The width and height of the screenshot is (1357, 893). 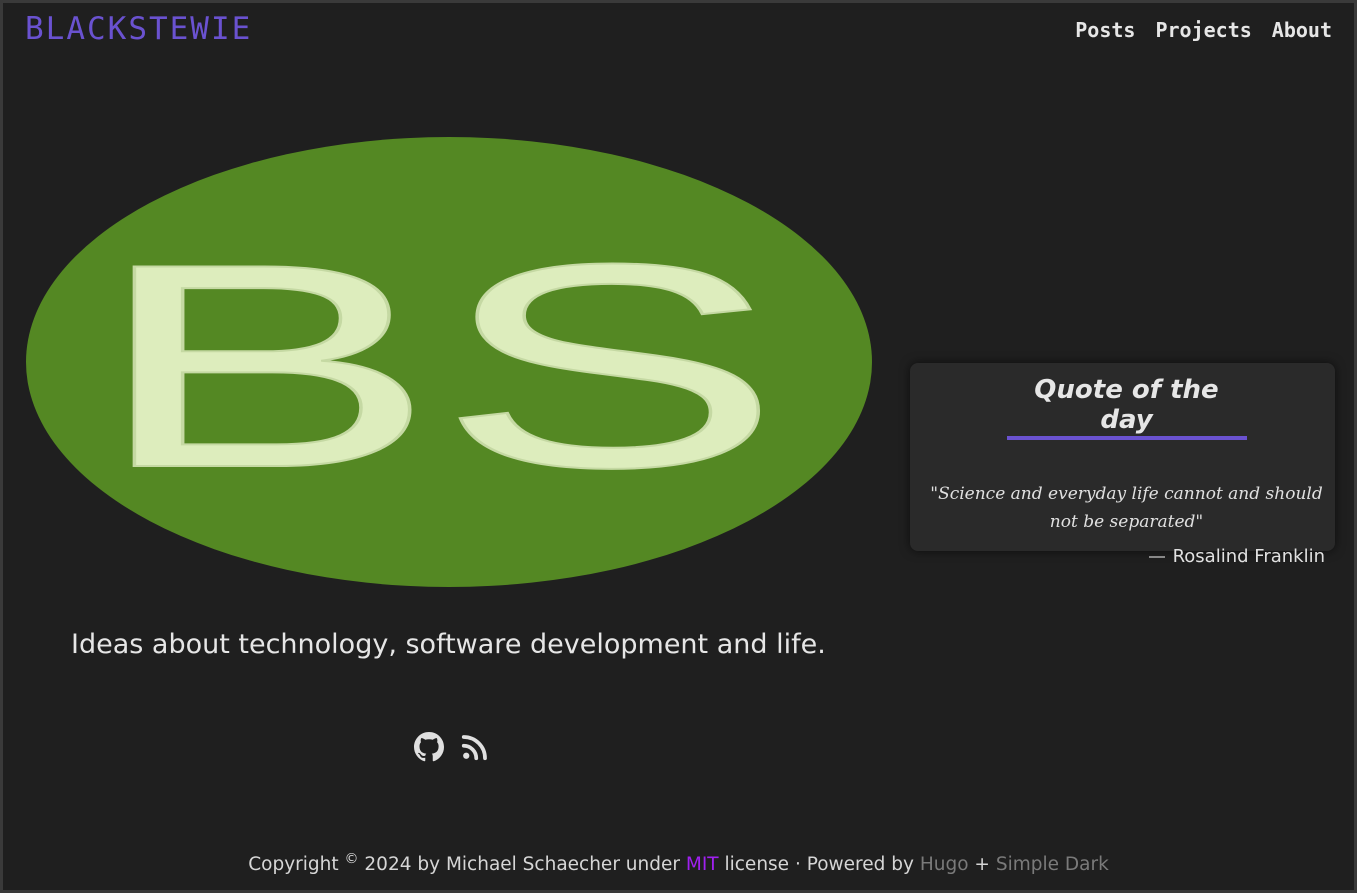 I want to click on nav-posts-link: Posts, so click(x=1105, y=30).